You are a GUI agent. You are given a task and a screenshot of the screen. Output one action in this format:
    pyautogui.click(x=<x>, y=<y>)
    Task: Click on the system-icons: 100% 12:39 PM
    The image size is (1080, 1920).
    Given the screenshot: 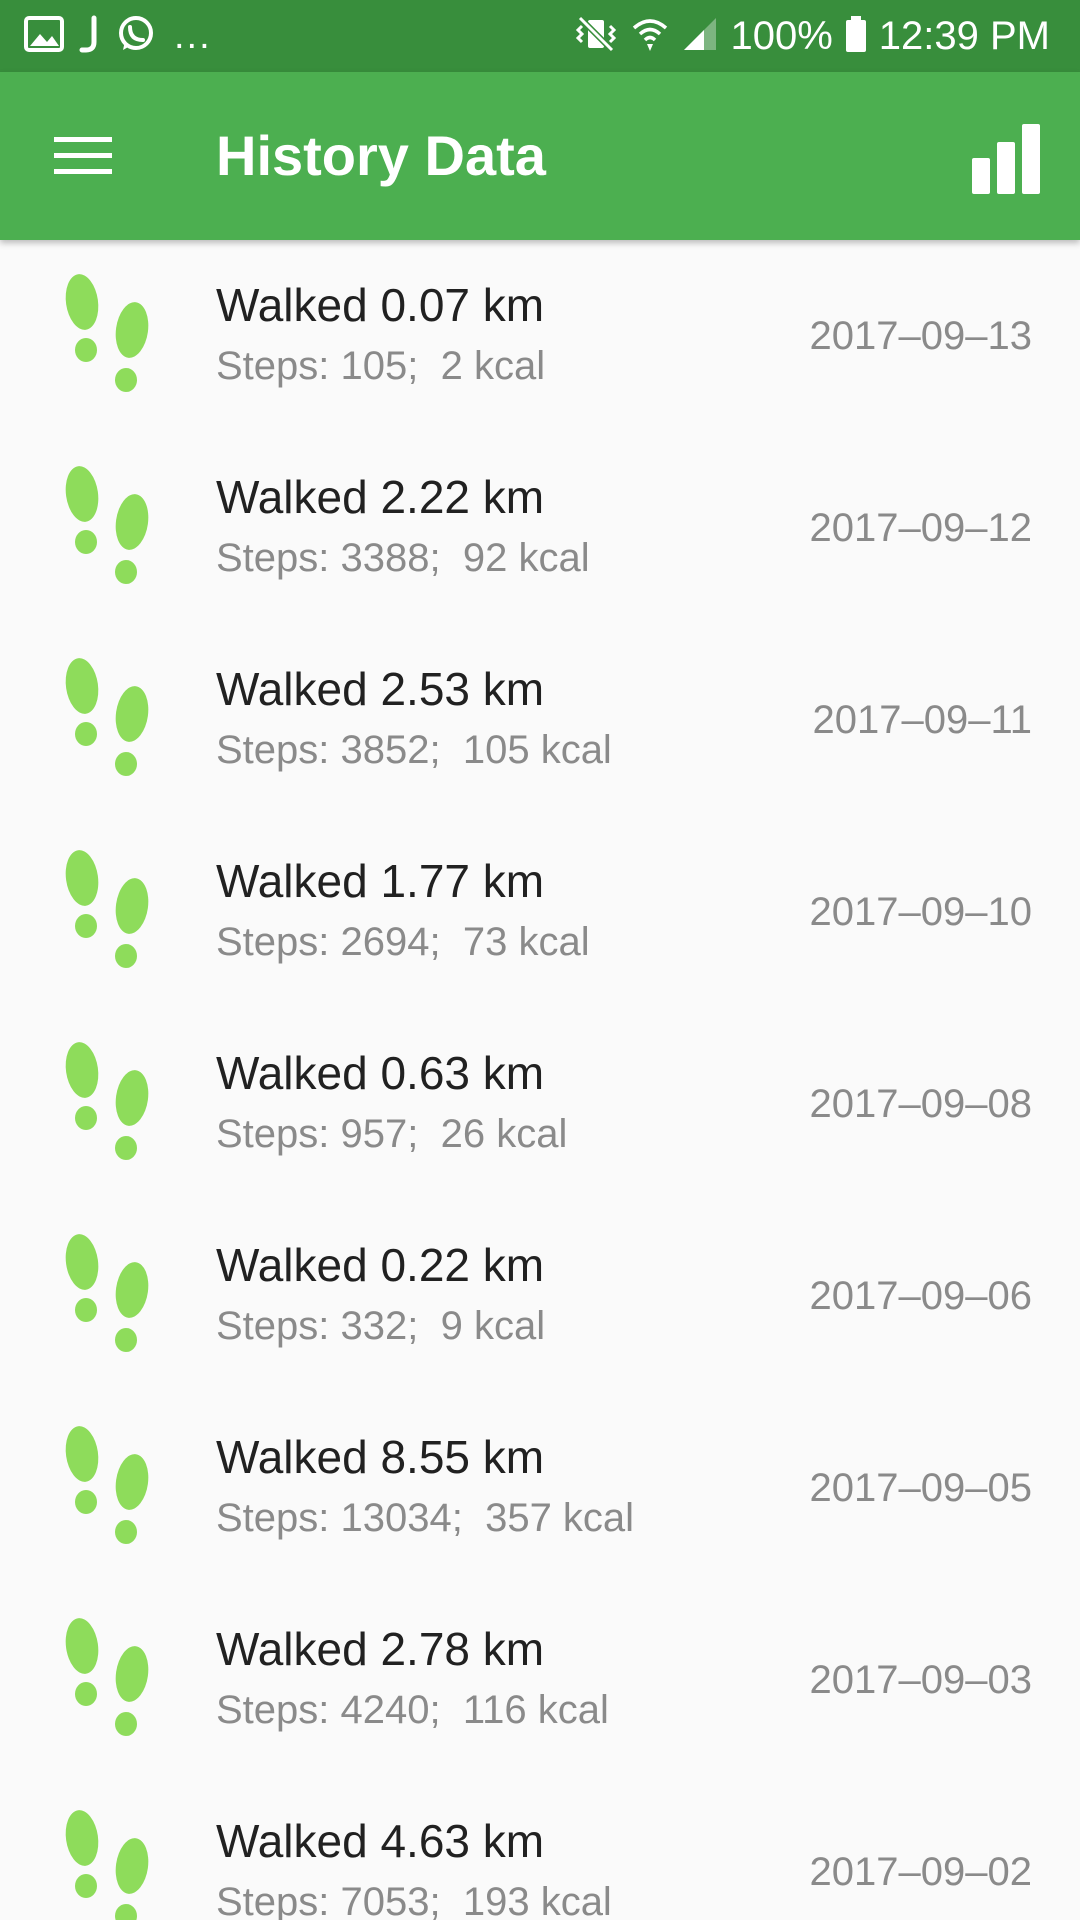 What is the action you would take?
    pyautogui.click(x=812, y=36)
    